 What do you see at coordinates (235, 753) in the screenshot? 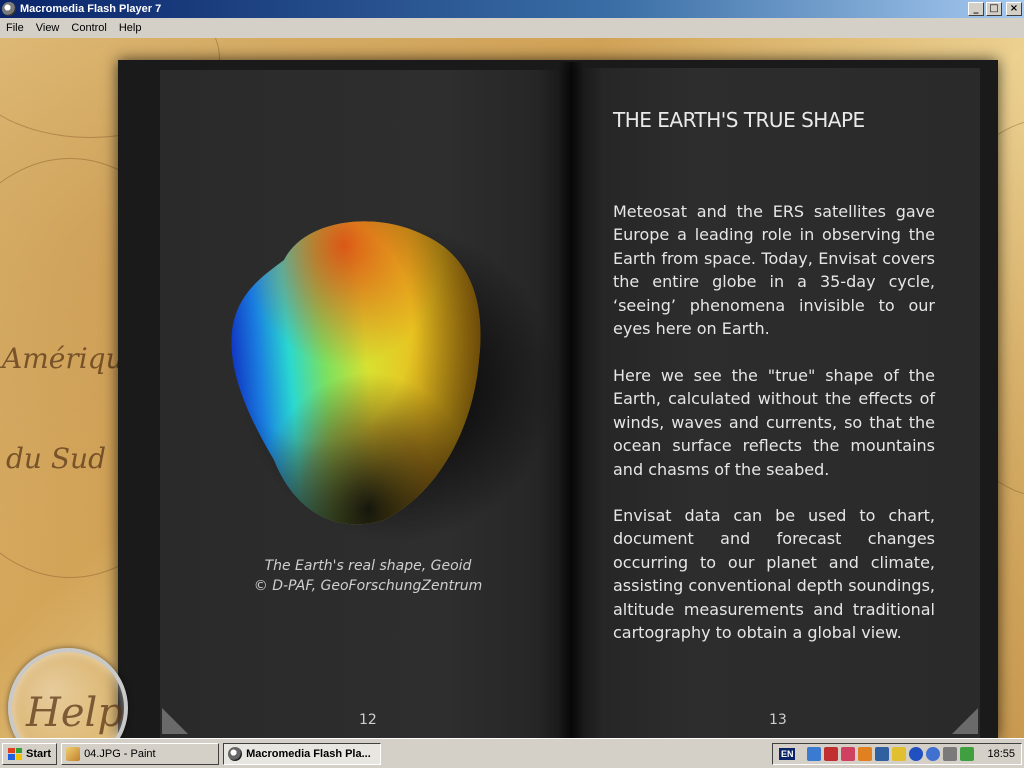
I see `flash-icon` at bounding box center [235, 753].